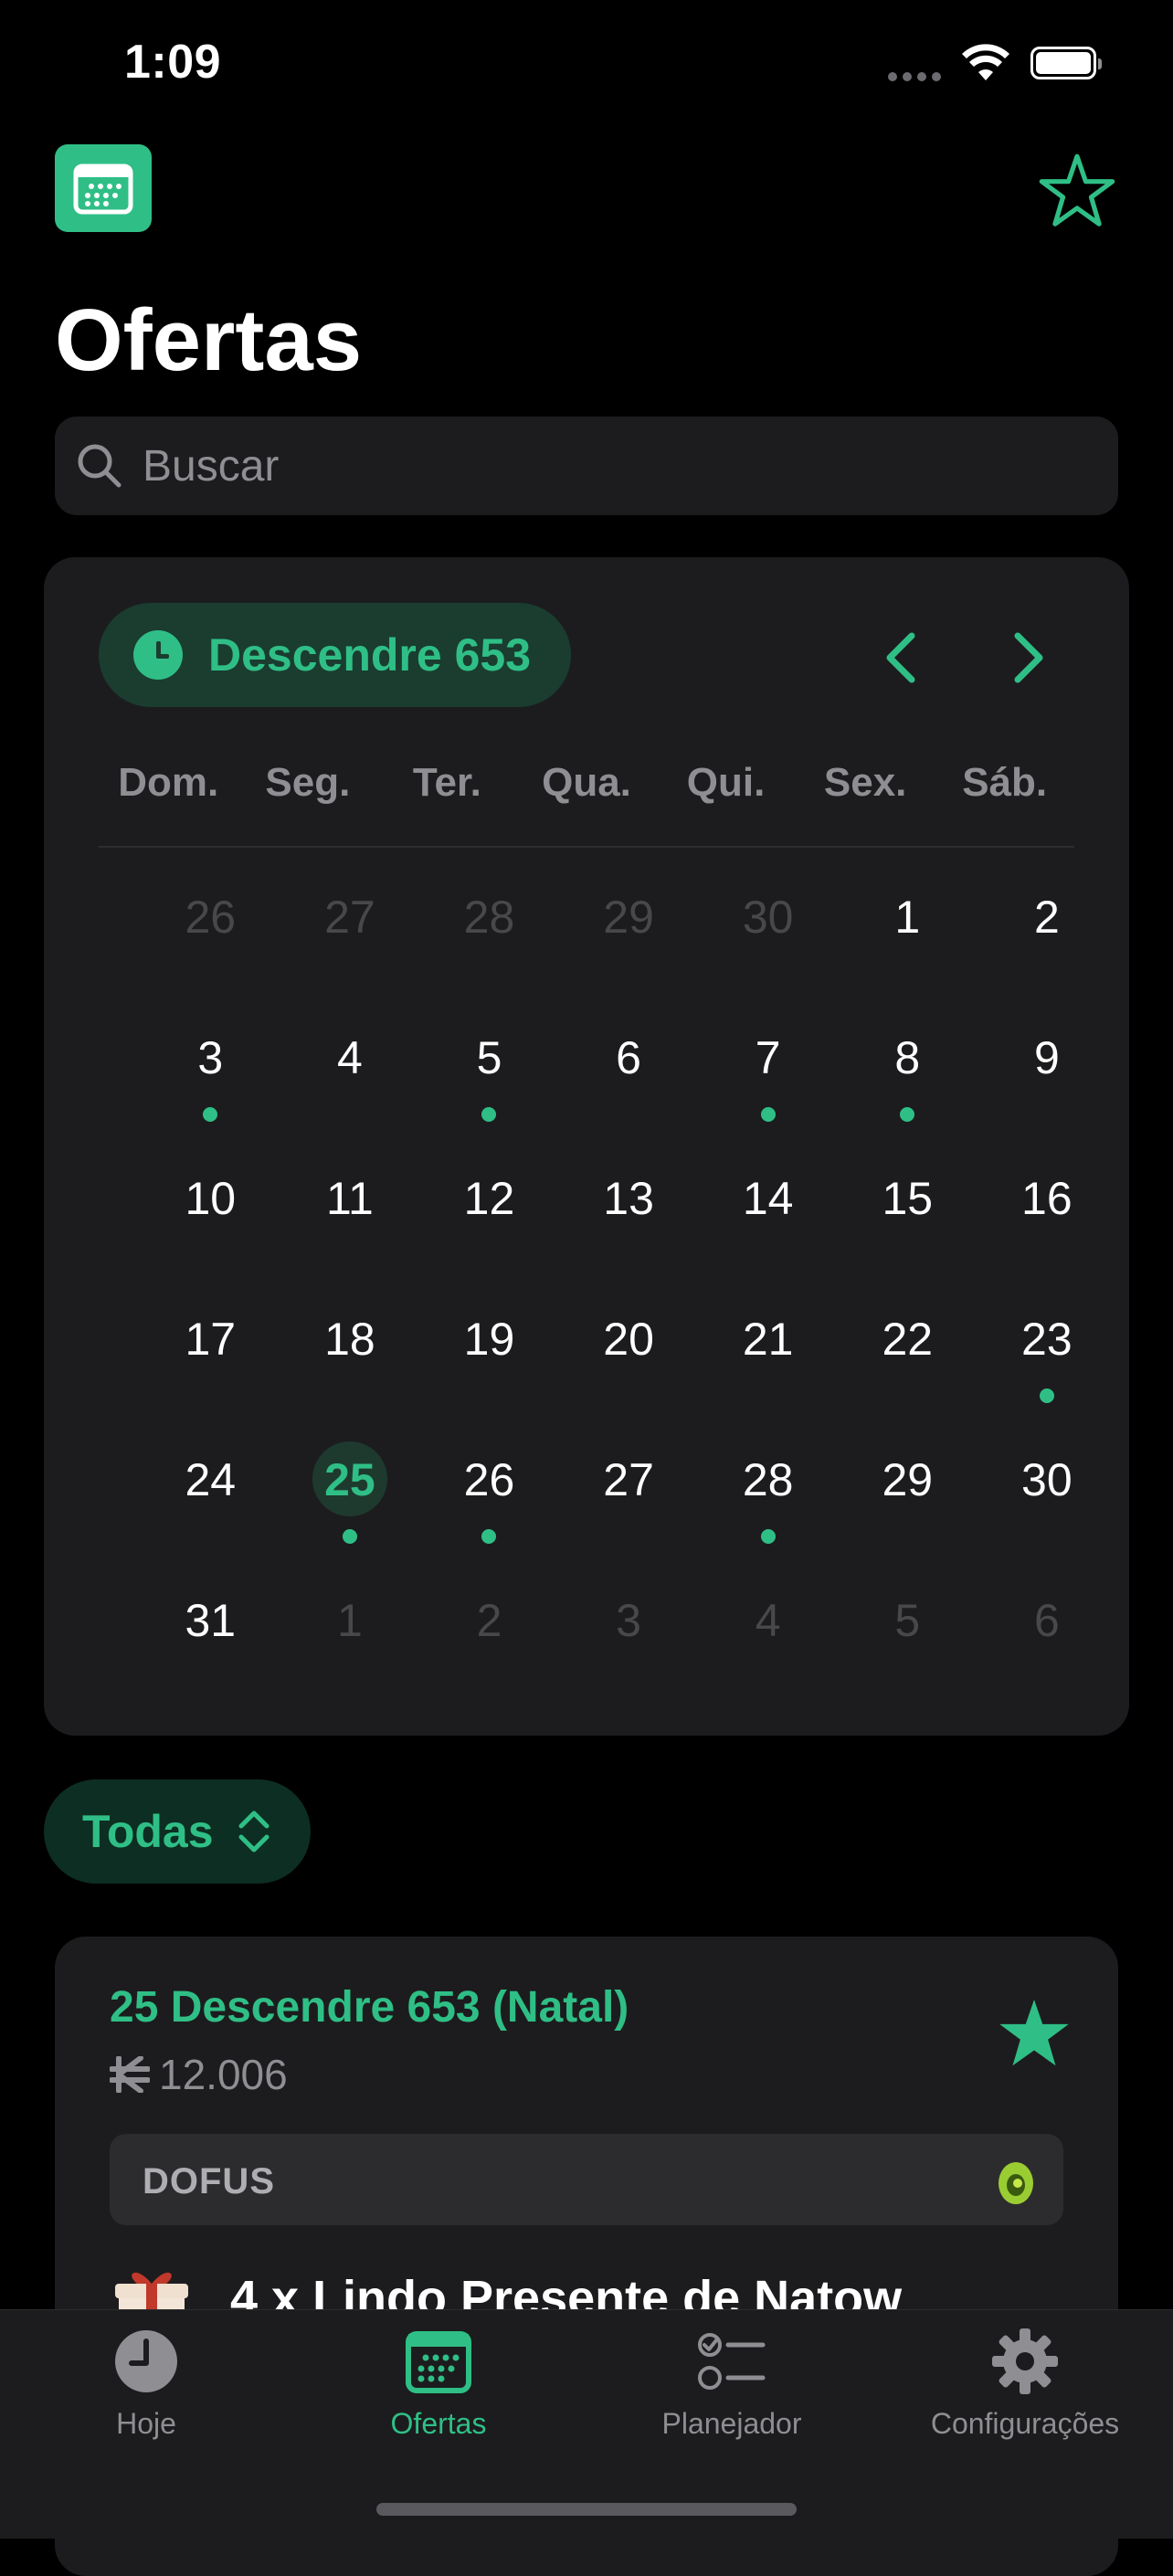 The height and width of the screenshot is (2576, 1173). Describe the element at coordinates (1025, 2361) in the screenshot. I see `gear-icon` at that location.